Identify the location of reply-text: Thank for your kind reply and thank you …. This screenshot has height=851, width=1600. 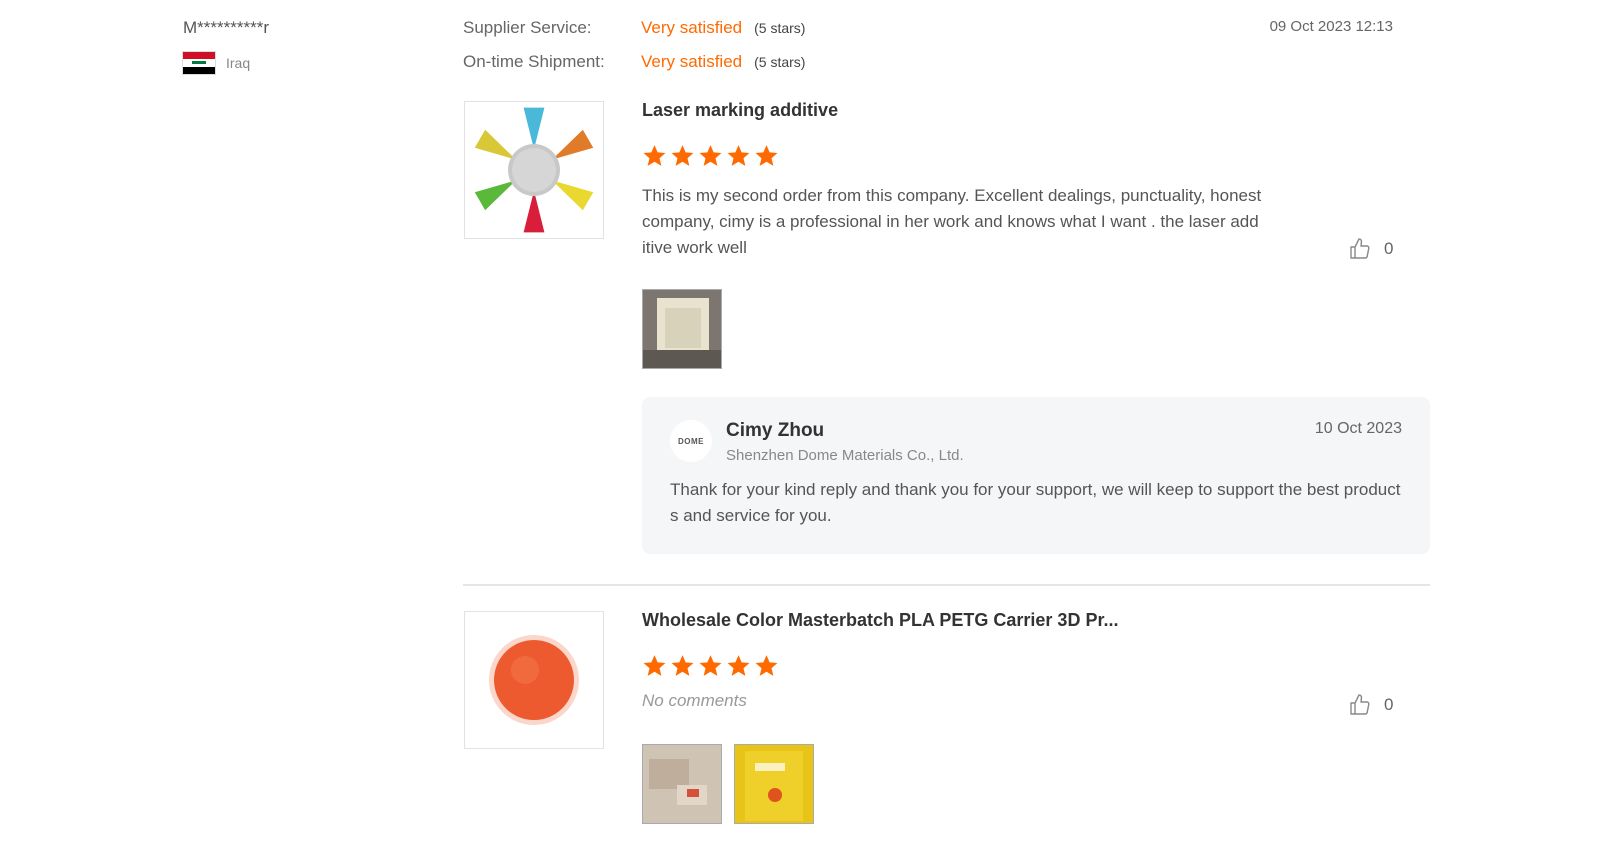
(1035, 502).